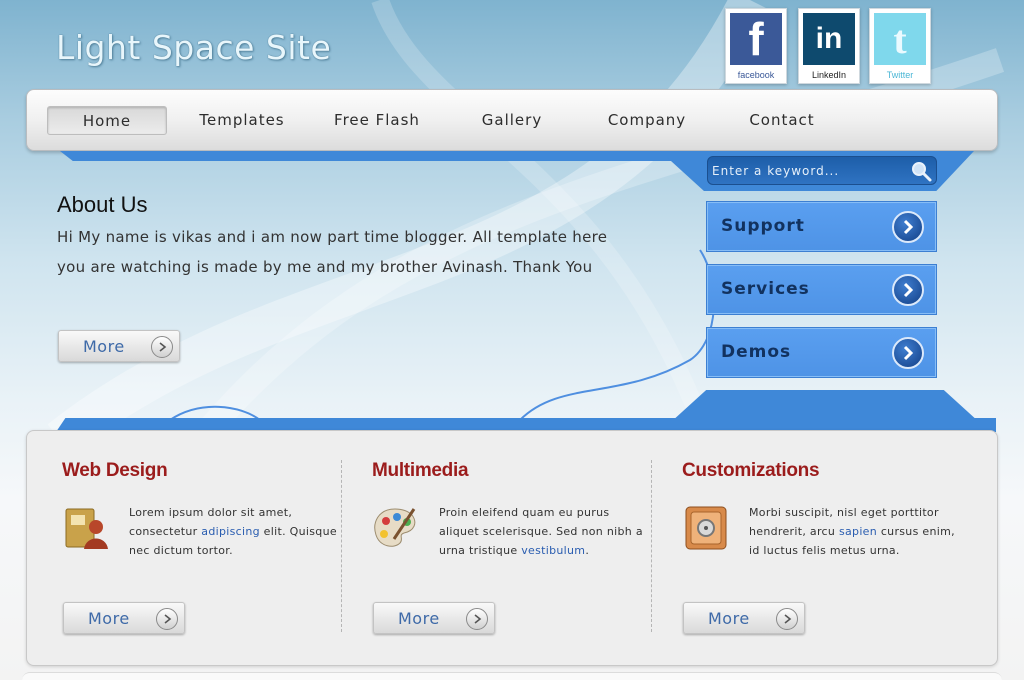 This screenshot has width=1024, height=680. Describe the element at coordinates (706, 528) in the screenshot. I see `safe-icon` at that location.